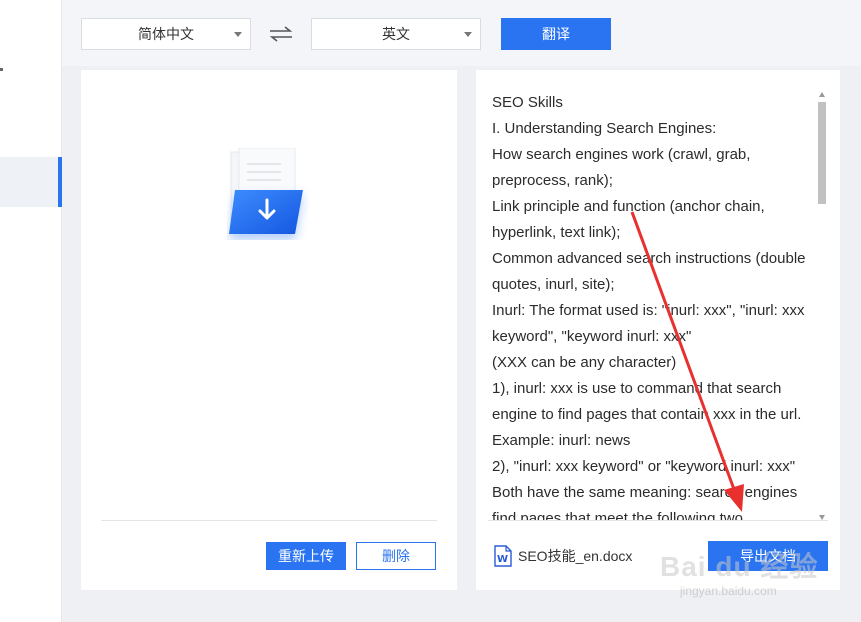 The image size is (861, 622). I want to click on watermark: Bai du 经验, so click(739, 566).